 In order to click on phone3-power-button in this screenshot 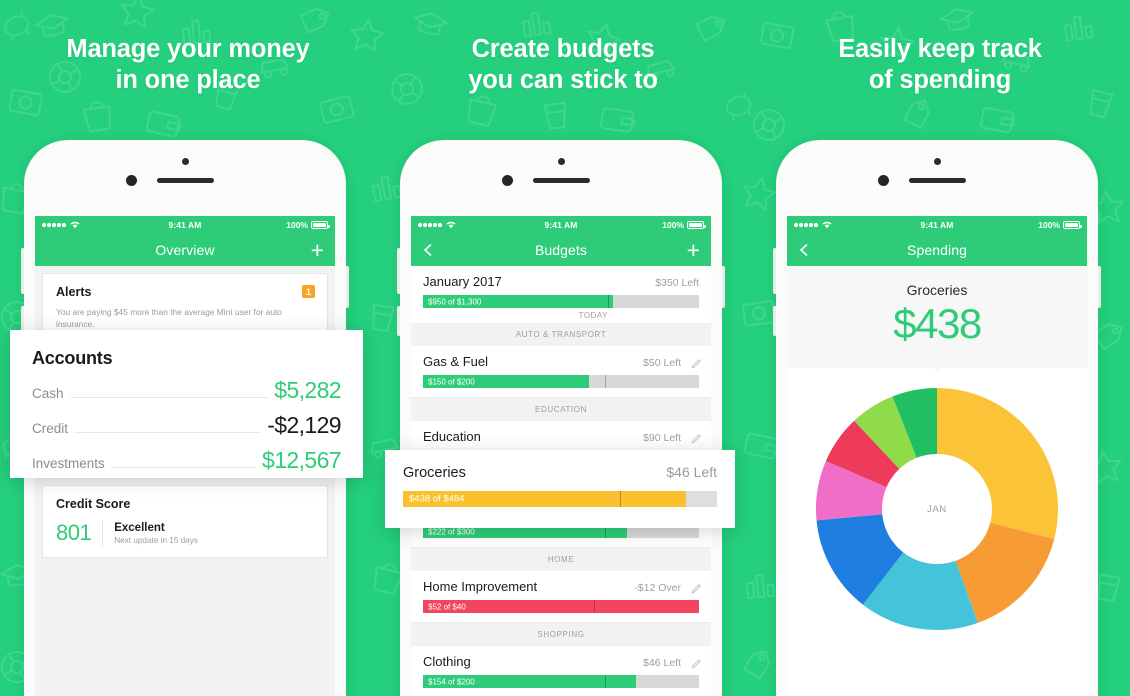, I will do `click(1099, 287)`.